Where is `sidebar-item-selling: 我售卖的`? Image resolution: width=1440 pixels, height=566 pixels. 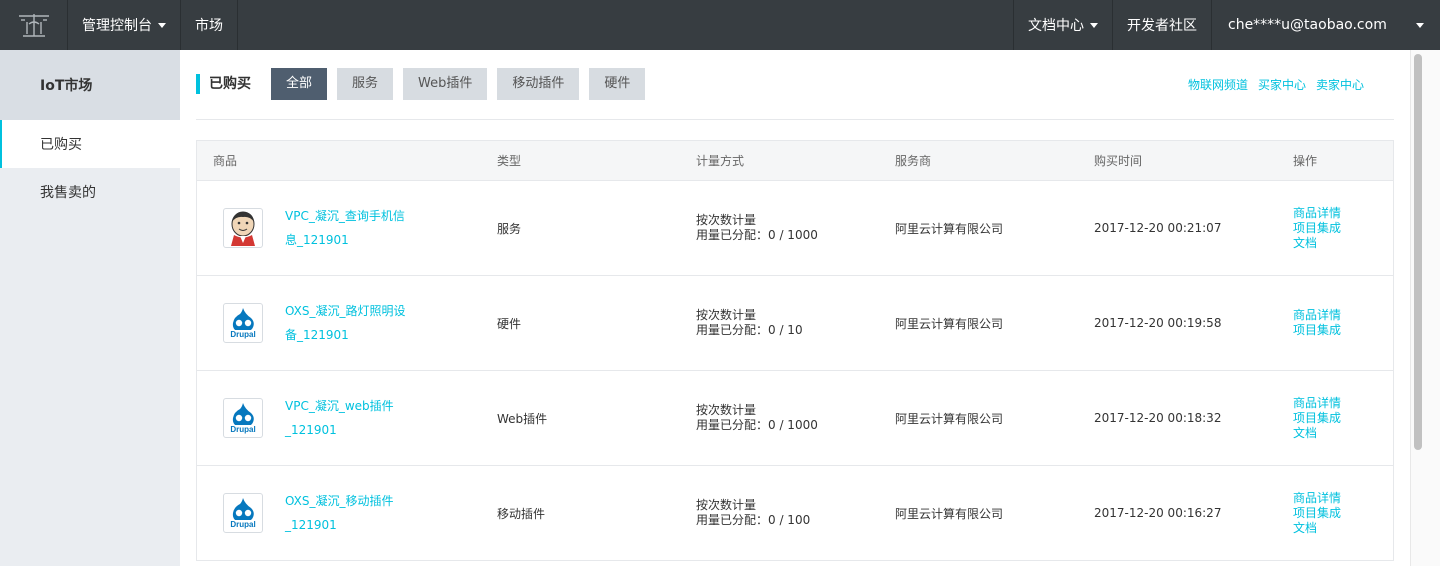
sidebar-item-selling: 我售卖的 is located at coordinates (90, 192).